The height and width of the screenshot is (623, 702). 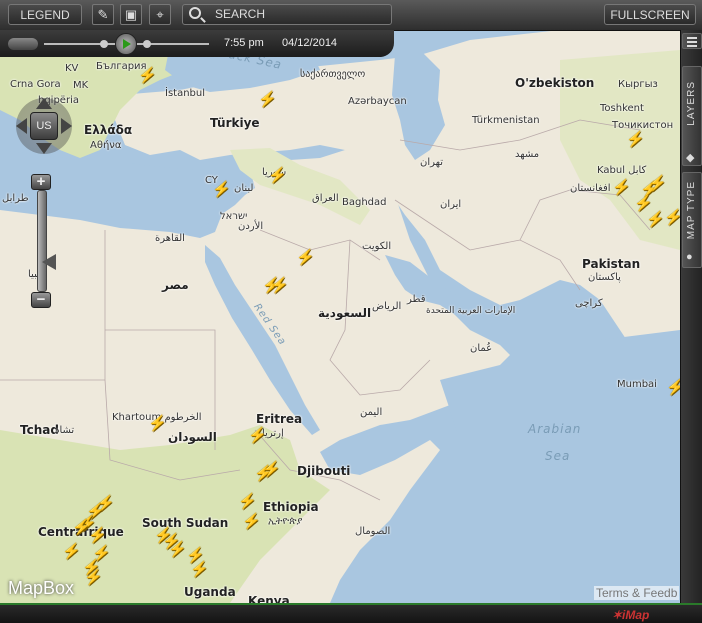 What do you see at coordinates (185, 93) in the screenshot?
I see `label-istanbul: İstanbul` at bounding box center [185, 93].